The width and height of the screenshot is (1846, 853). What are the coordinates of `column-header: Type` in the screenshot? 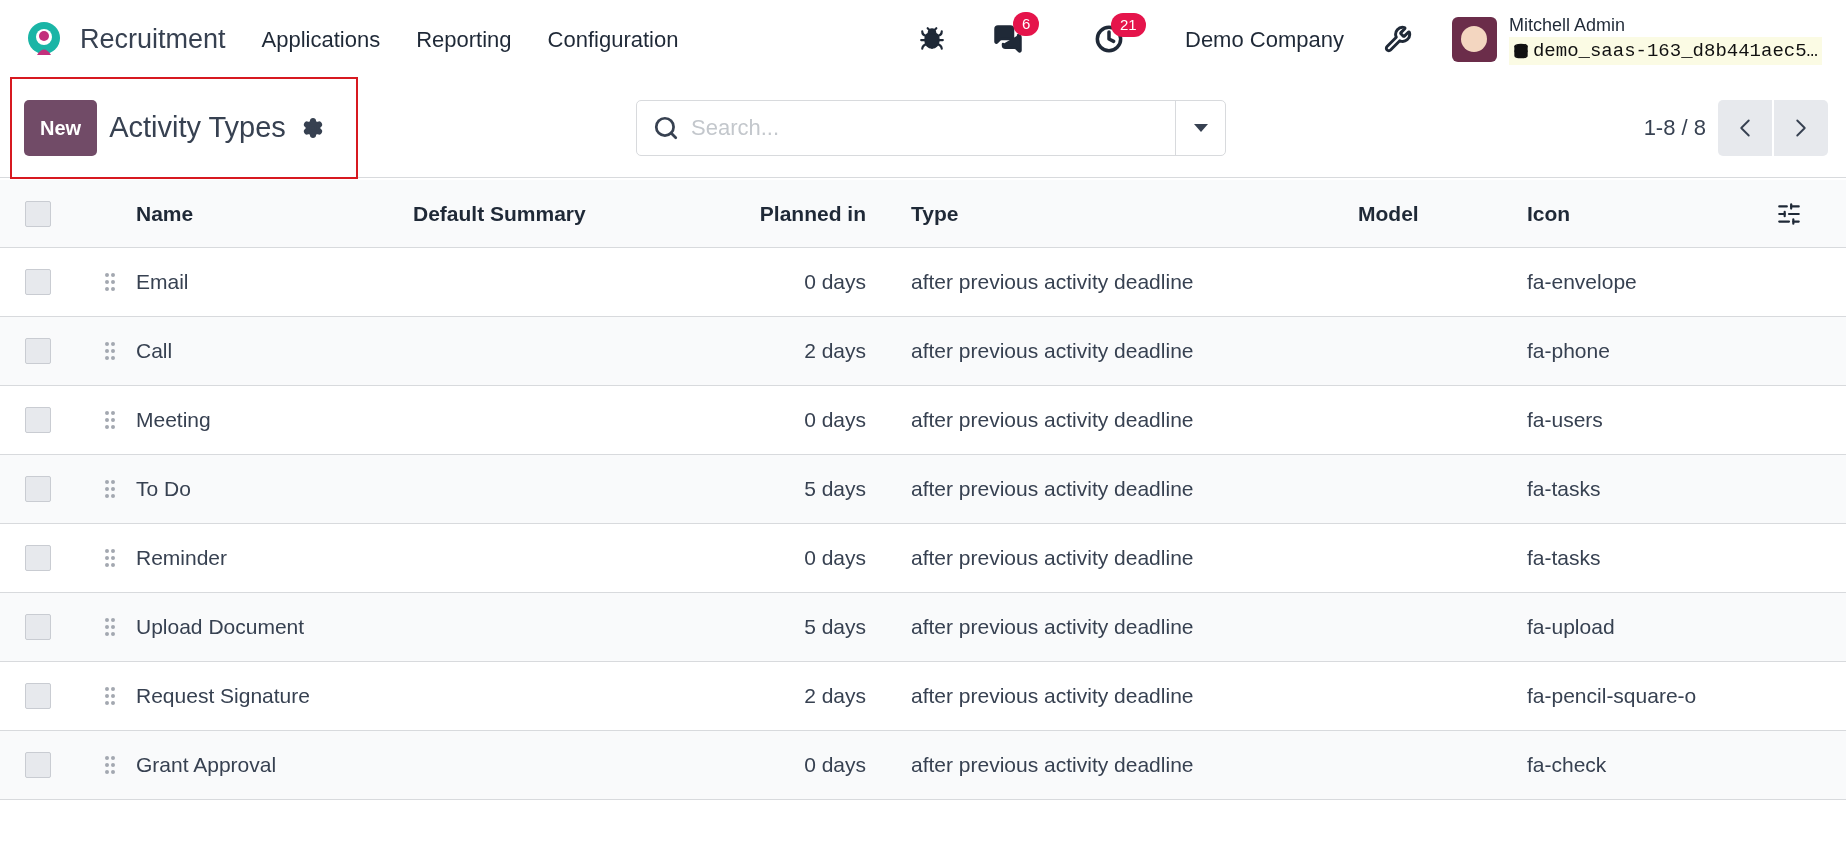 It's located at (935, 213).